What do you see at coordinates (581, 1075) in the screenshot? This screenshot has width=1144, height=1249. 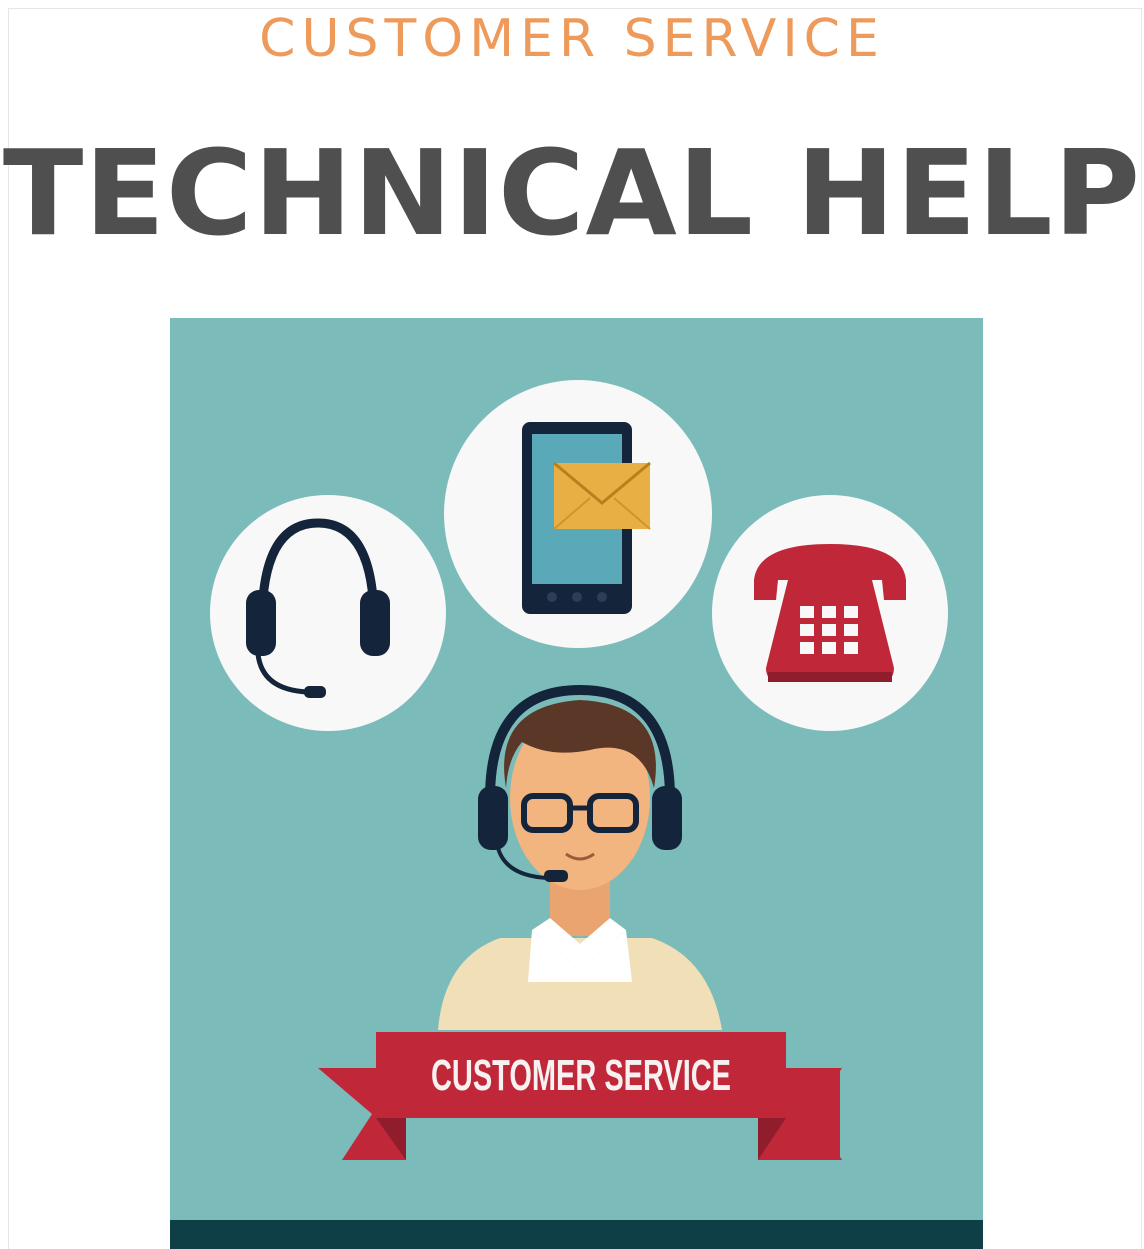 I see `banner-label: CUSTOMER SERVICE` at bounding box center [581, 1075].